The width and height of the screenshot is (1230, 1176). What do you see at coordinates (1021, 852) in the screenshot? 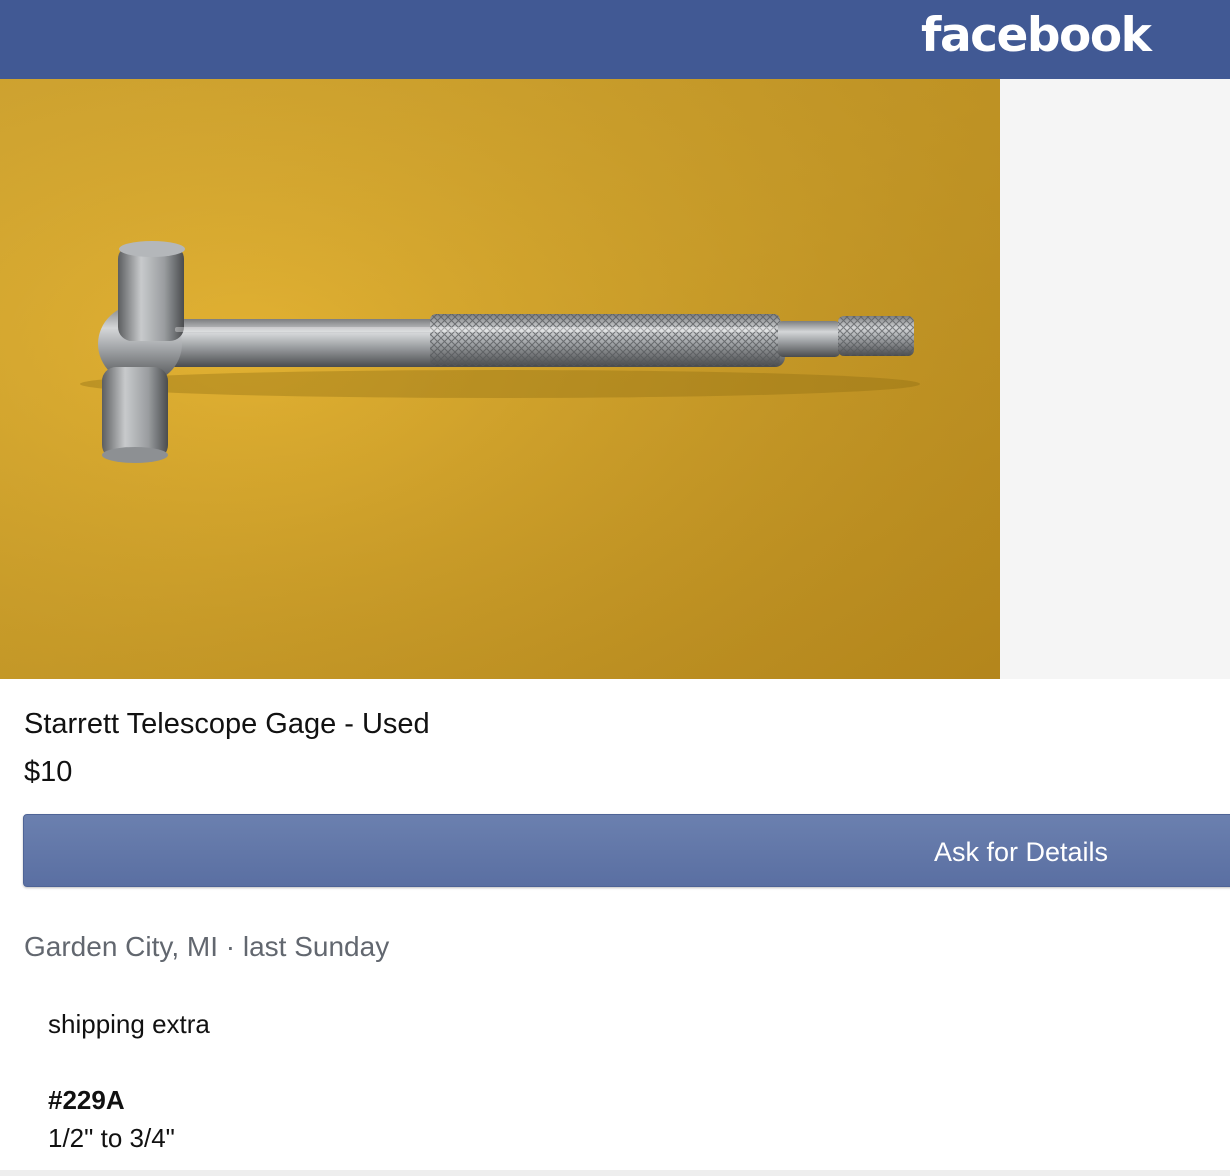
I see `ask-for-details-label: Ask for Details` at bounding box center [1021, 852].